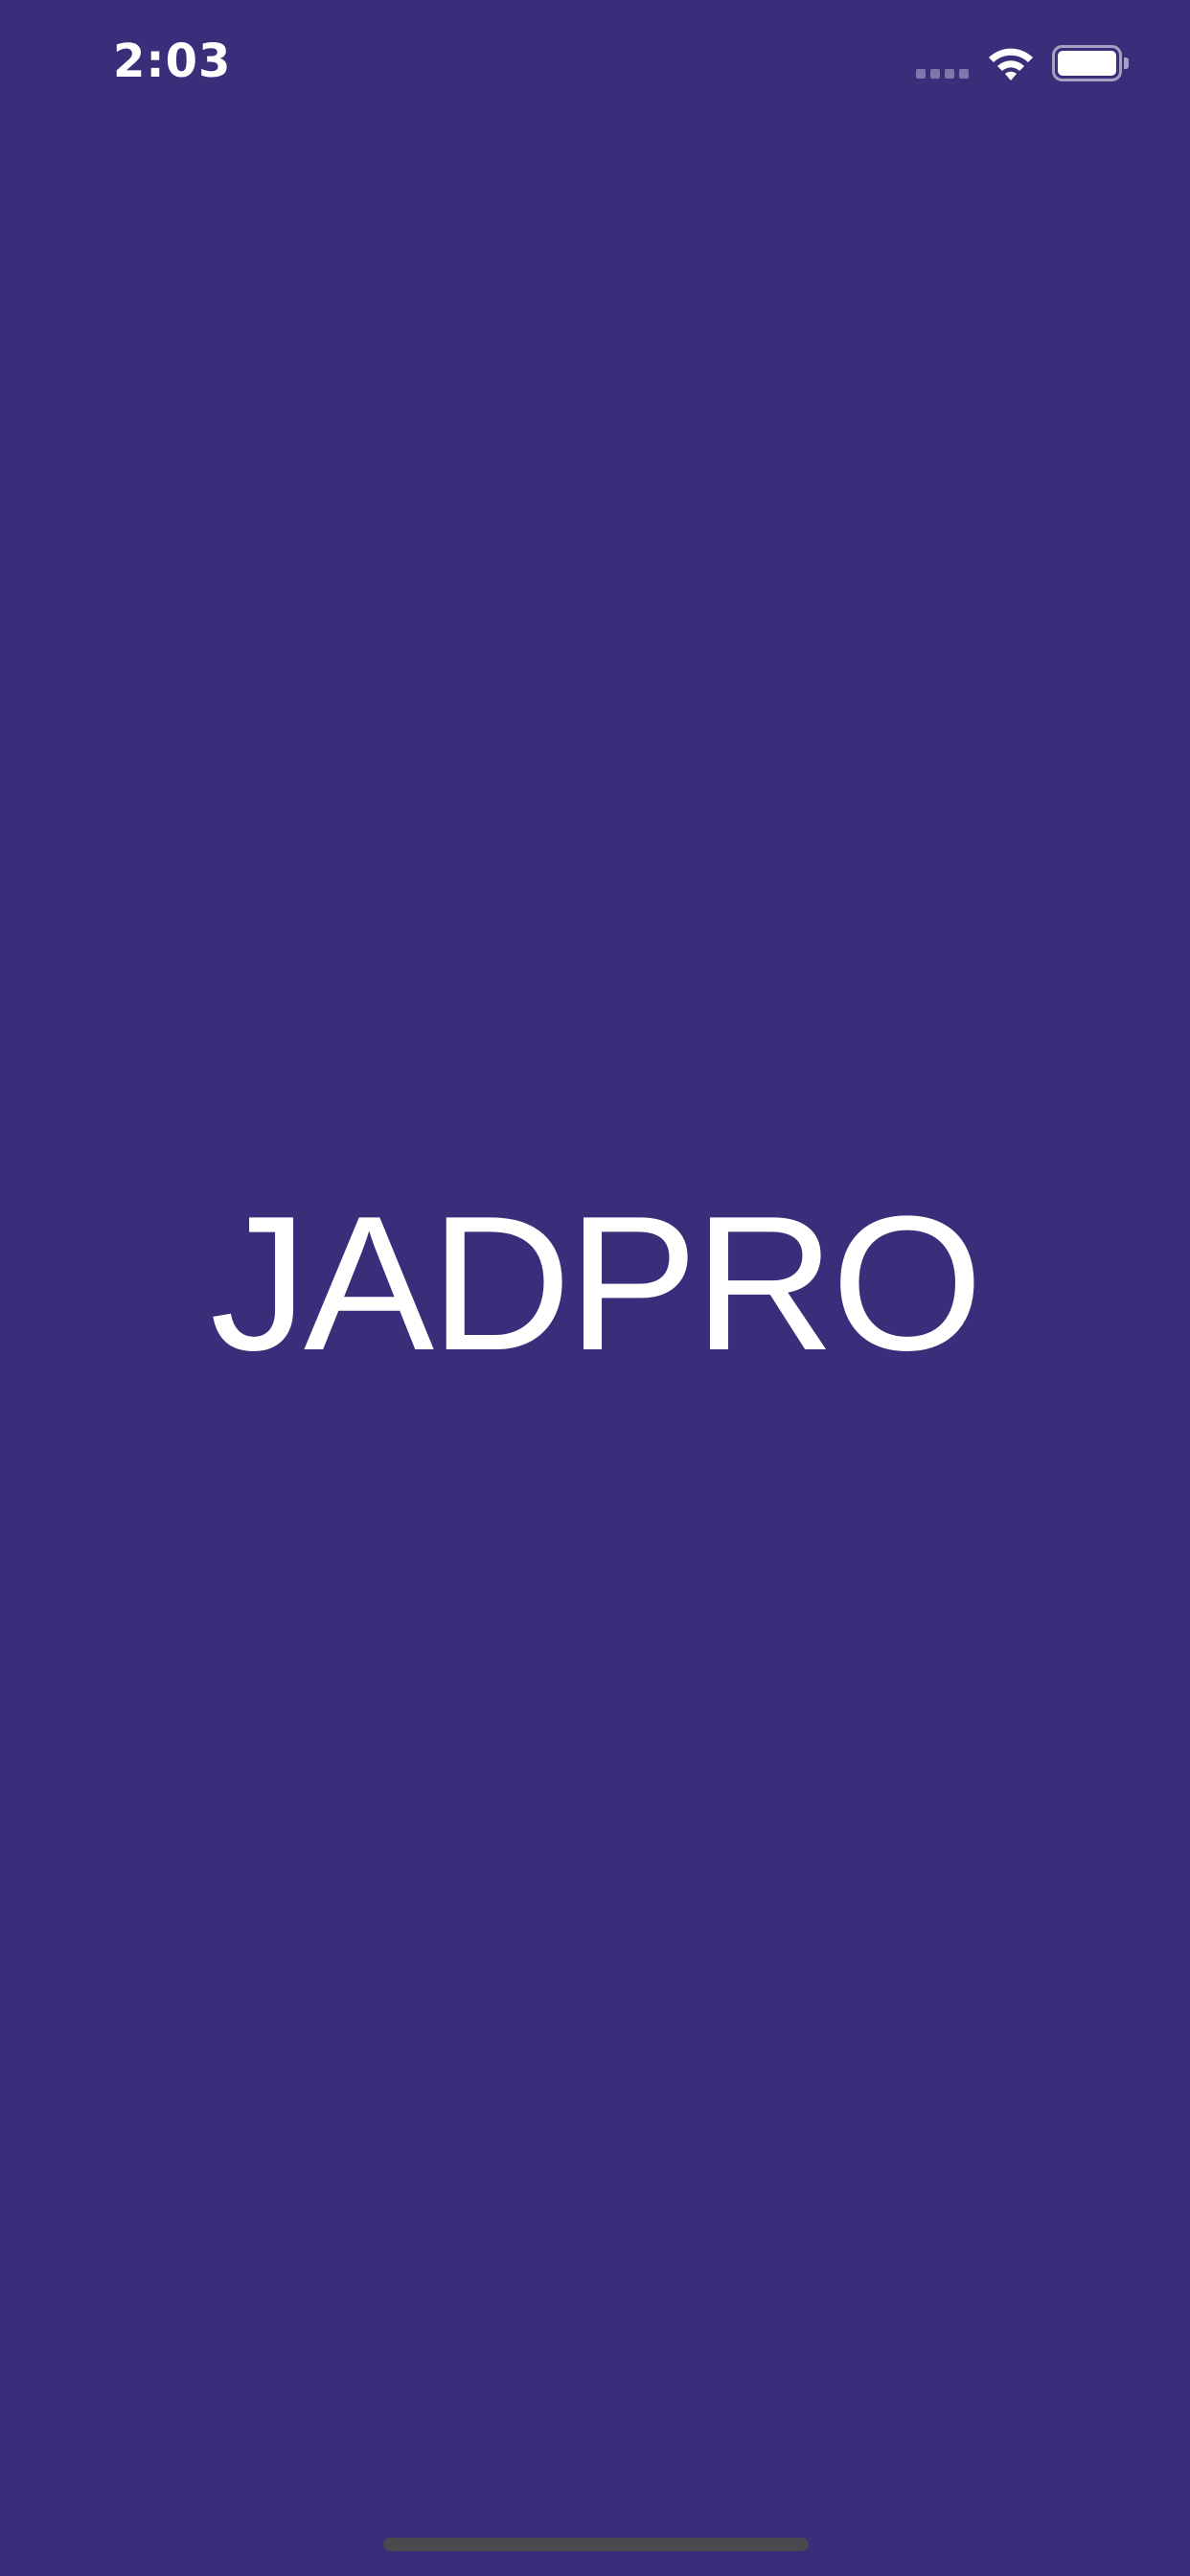 Image resolution: width=1190 pixels, height=2576 pixels. What do you see at coordinates (595, 67) in the screenshot?
I see `status-bar: 2:03` at bounding box center [595, 67].